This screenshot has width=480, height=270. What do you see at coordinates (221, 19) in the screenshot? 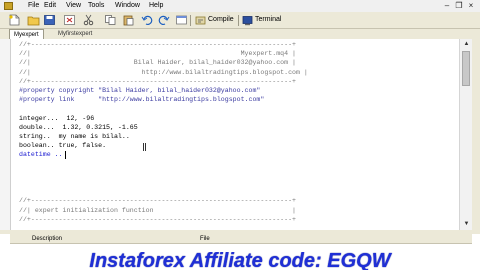
I see `compile-label: Compile` at bounding box center [221, 19].